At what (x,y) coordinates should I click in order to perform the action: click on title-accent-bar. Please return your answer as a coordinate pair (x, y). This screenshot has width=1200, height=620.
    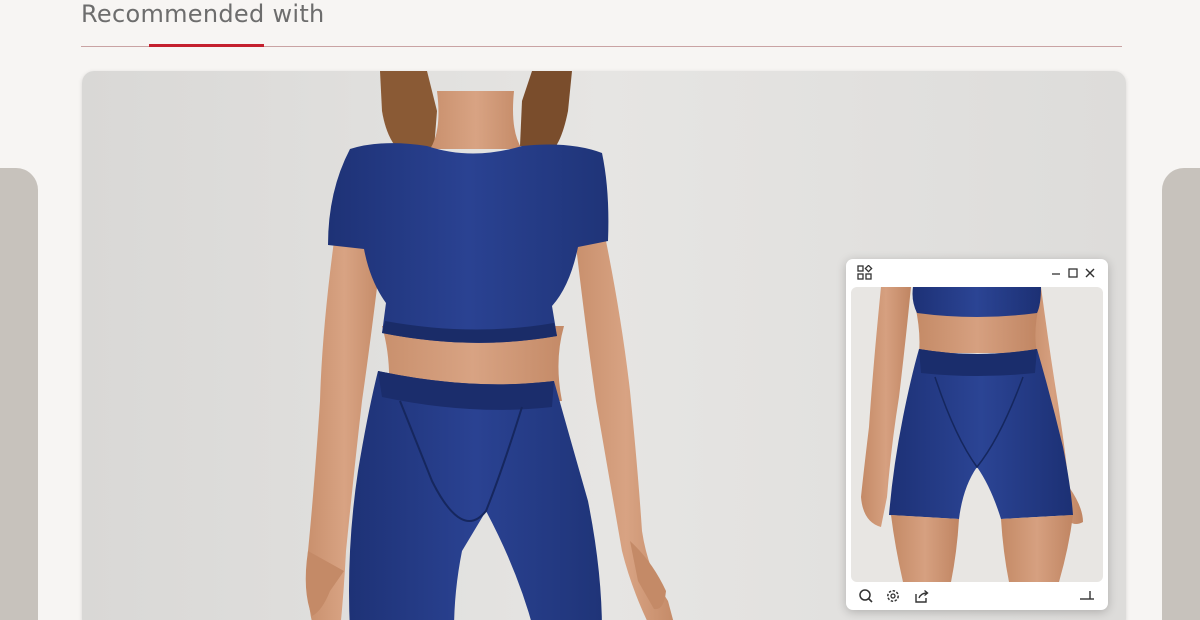
    Looking at the image, I should click on (206, 45).